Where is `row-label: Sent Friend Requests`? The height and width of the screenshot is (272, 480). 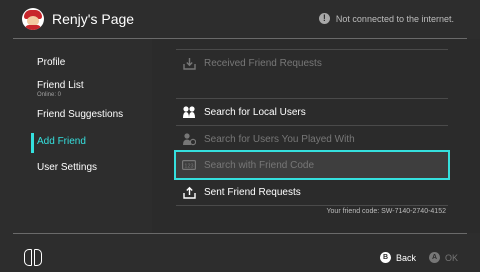 row-label: Sent Friend Requests is located at coordinates (252, 192).